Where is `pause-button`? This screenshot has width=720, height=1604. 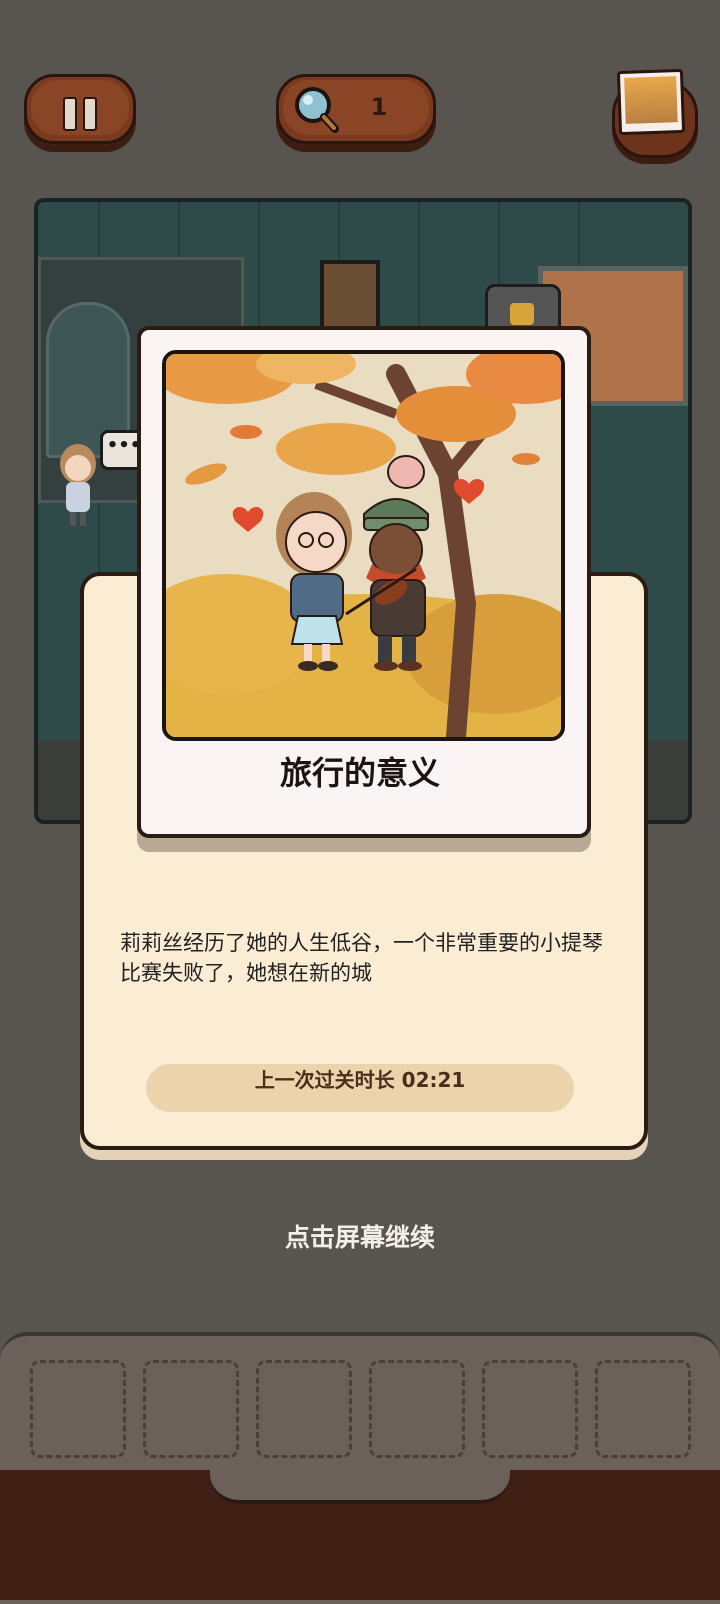 pause-button is located at coordinates (80, 109).